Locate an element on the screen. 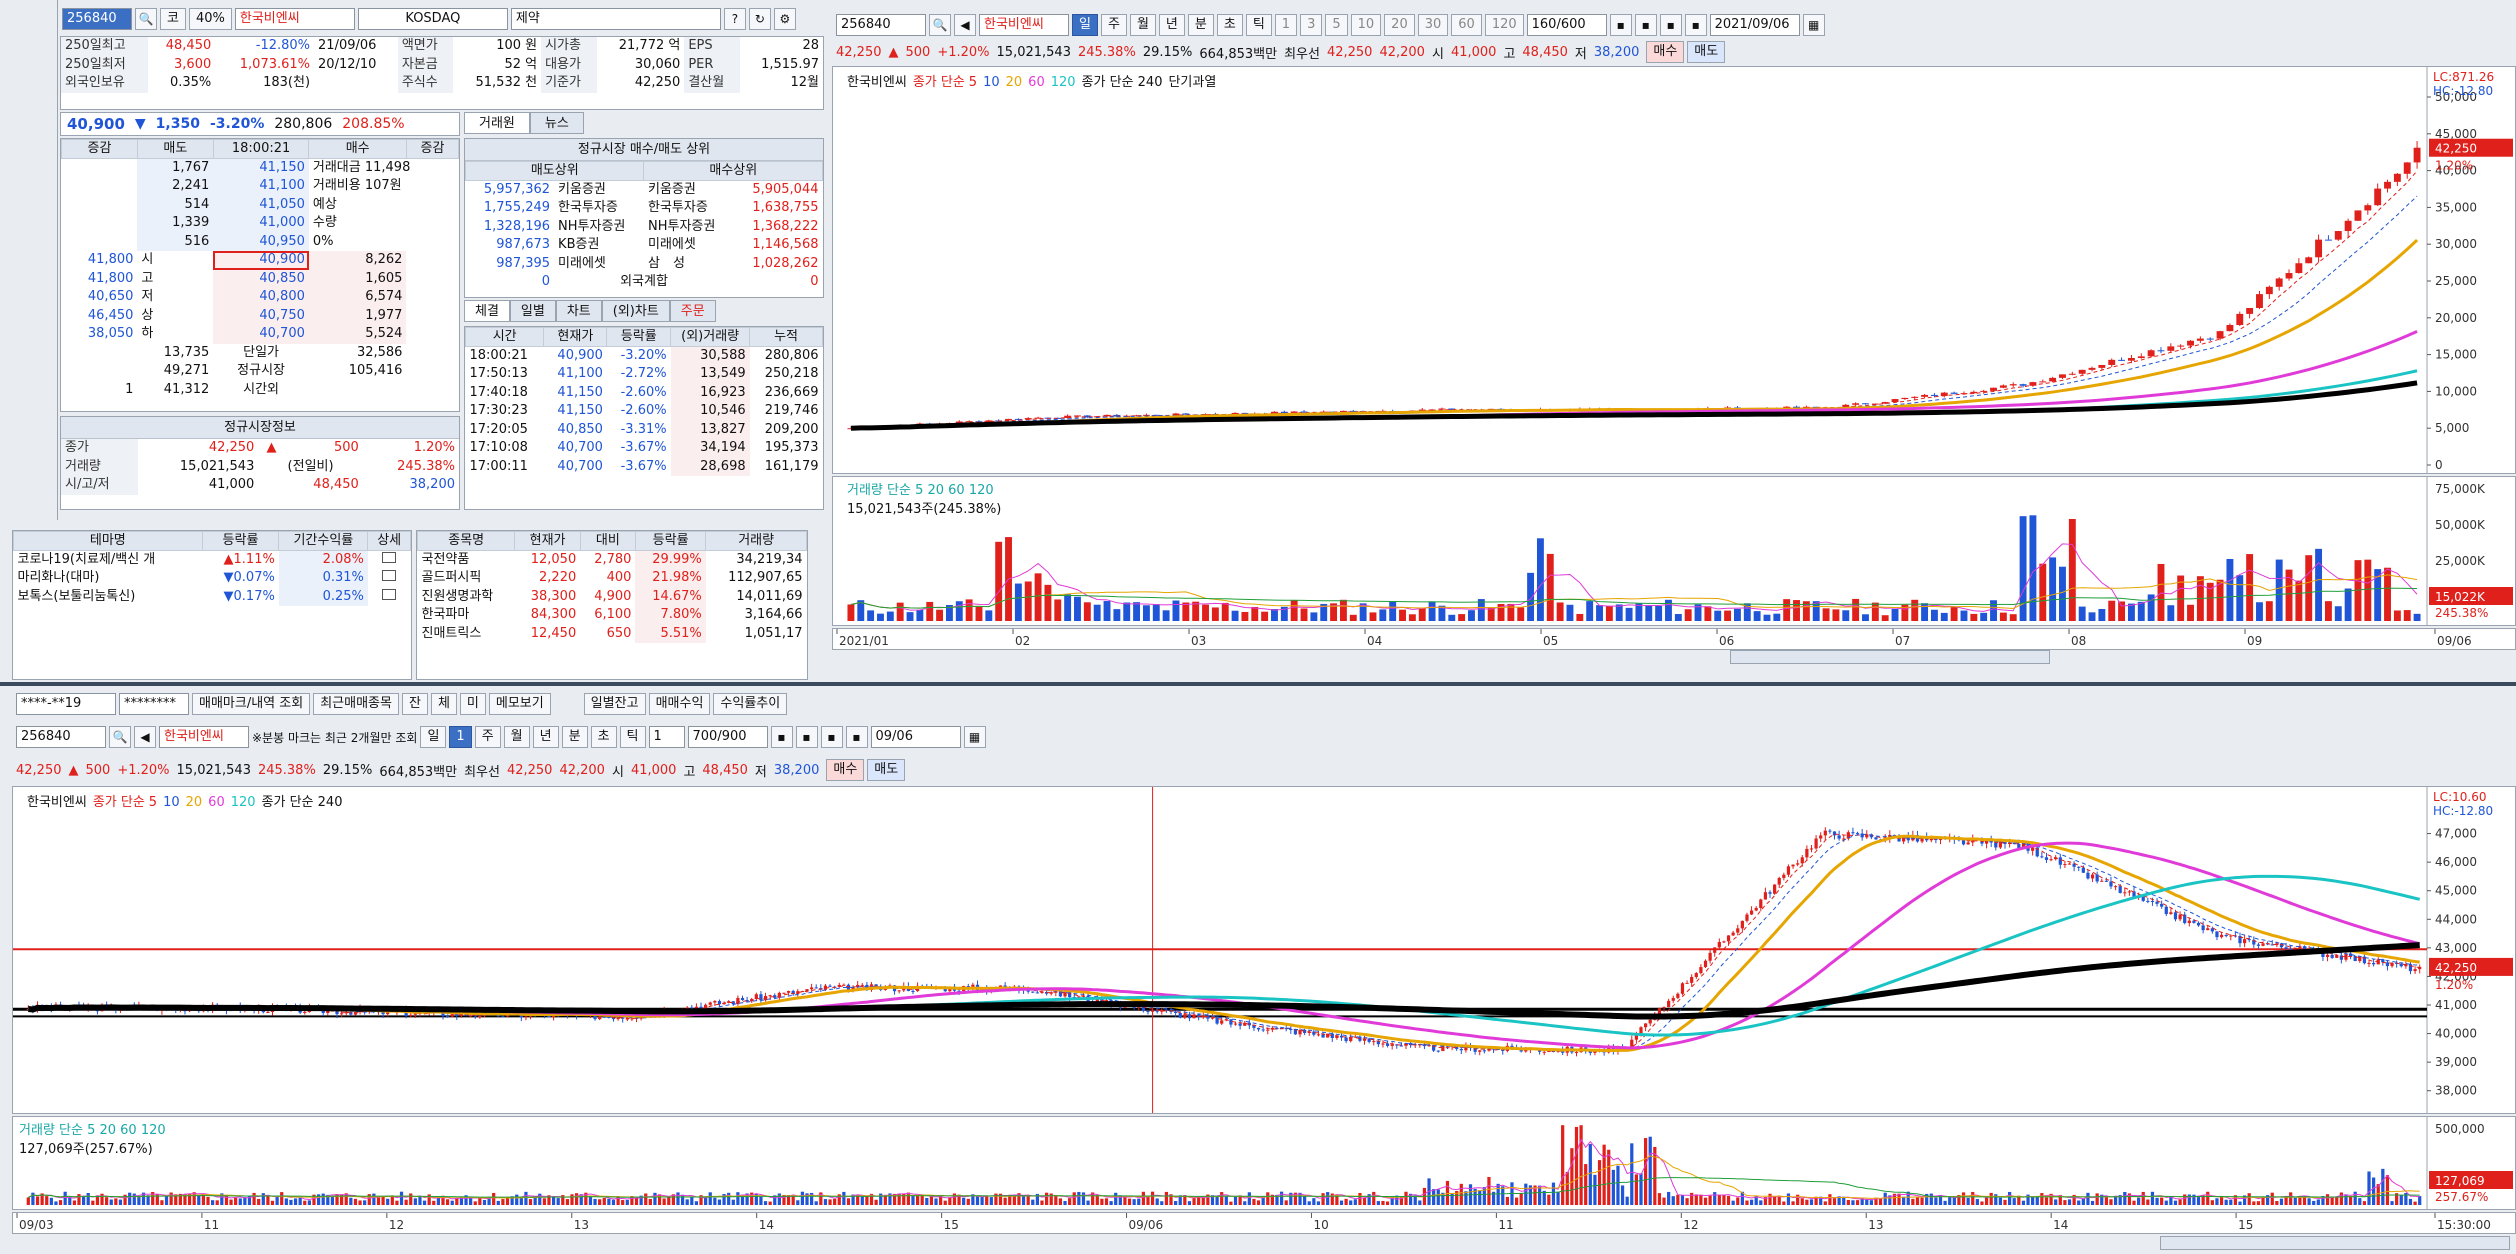 The image size is (2516, 1254). tab-news: 뉴스 is located at coordinates (556, 123).